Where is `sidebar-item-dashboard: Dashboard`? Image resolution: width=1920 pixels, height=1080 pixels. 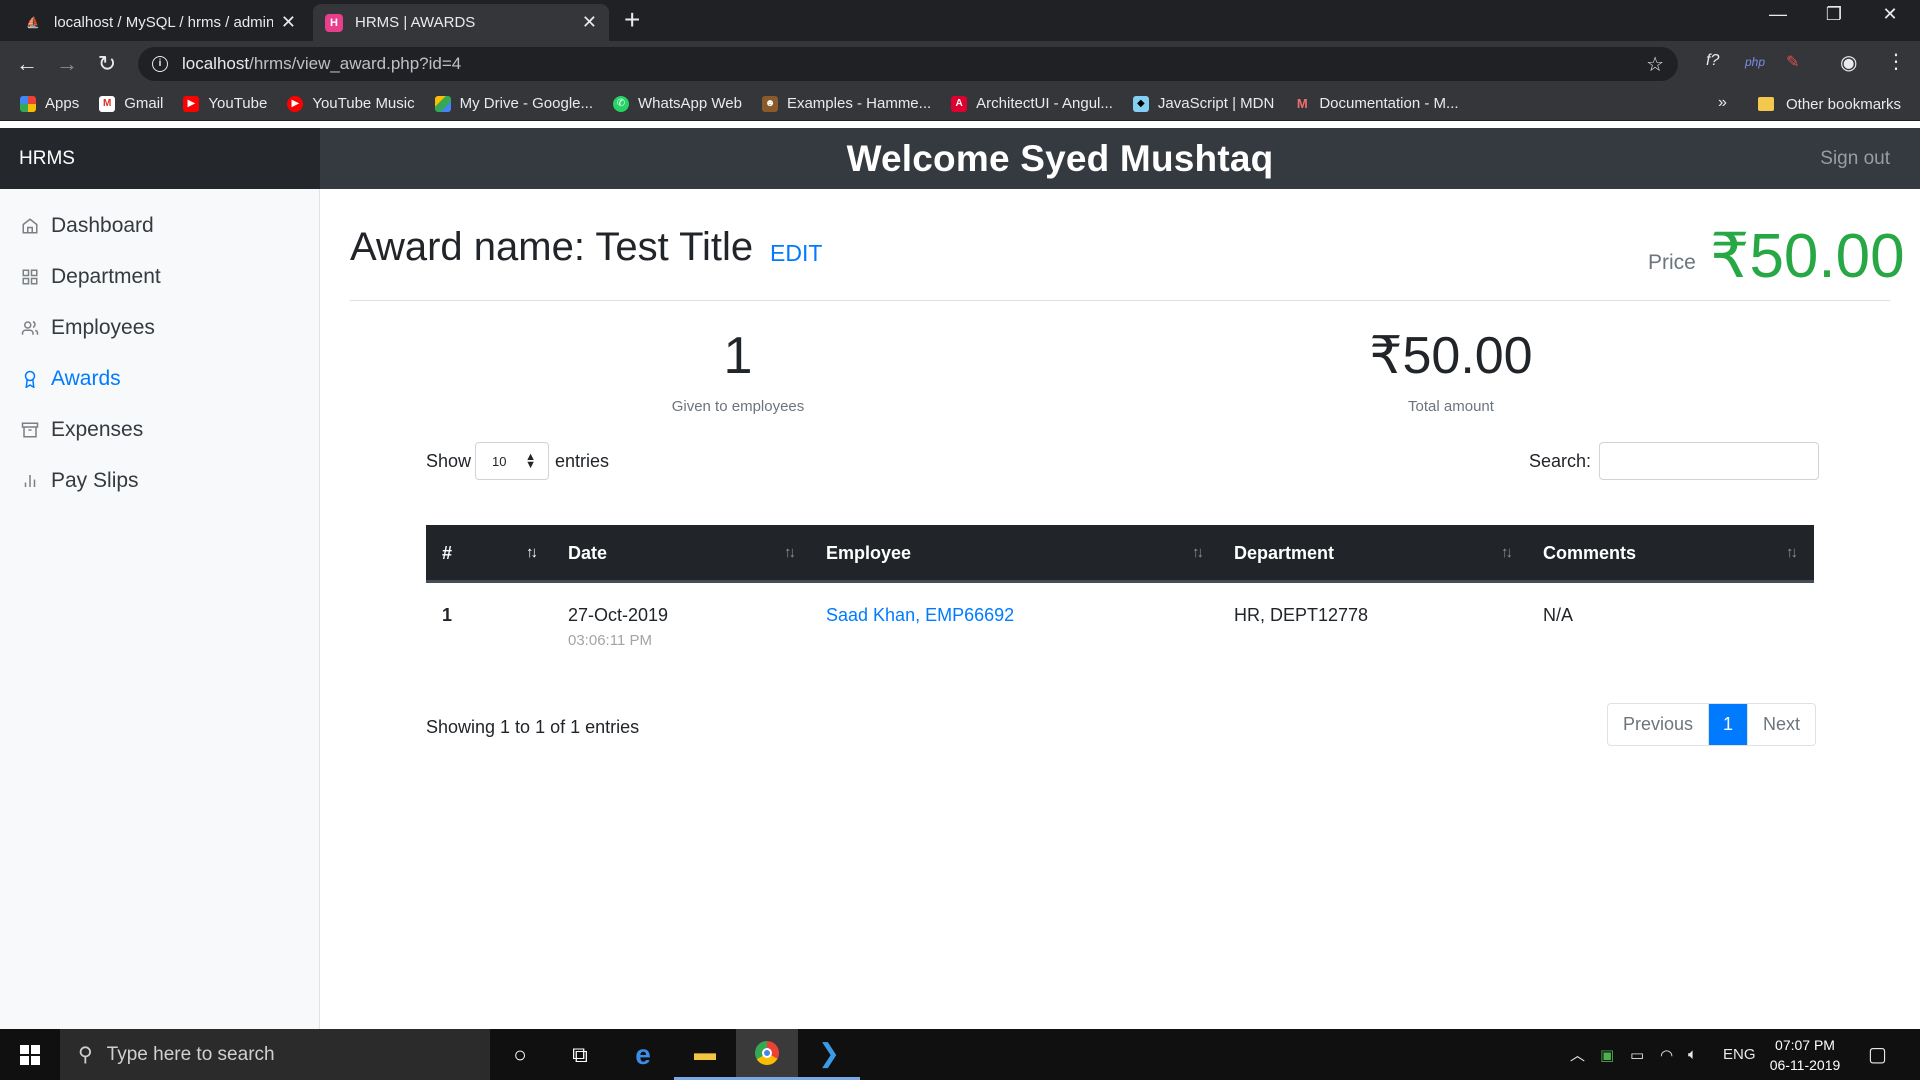
sidebar-item-dashboard: Dashboard is located at coordinates (160, 226).